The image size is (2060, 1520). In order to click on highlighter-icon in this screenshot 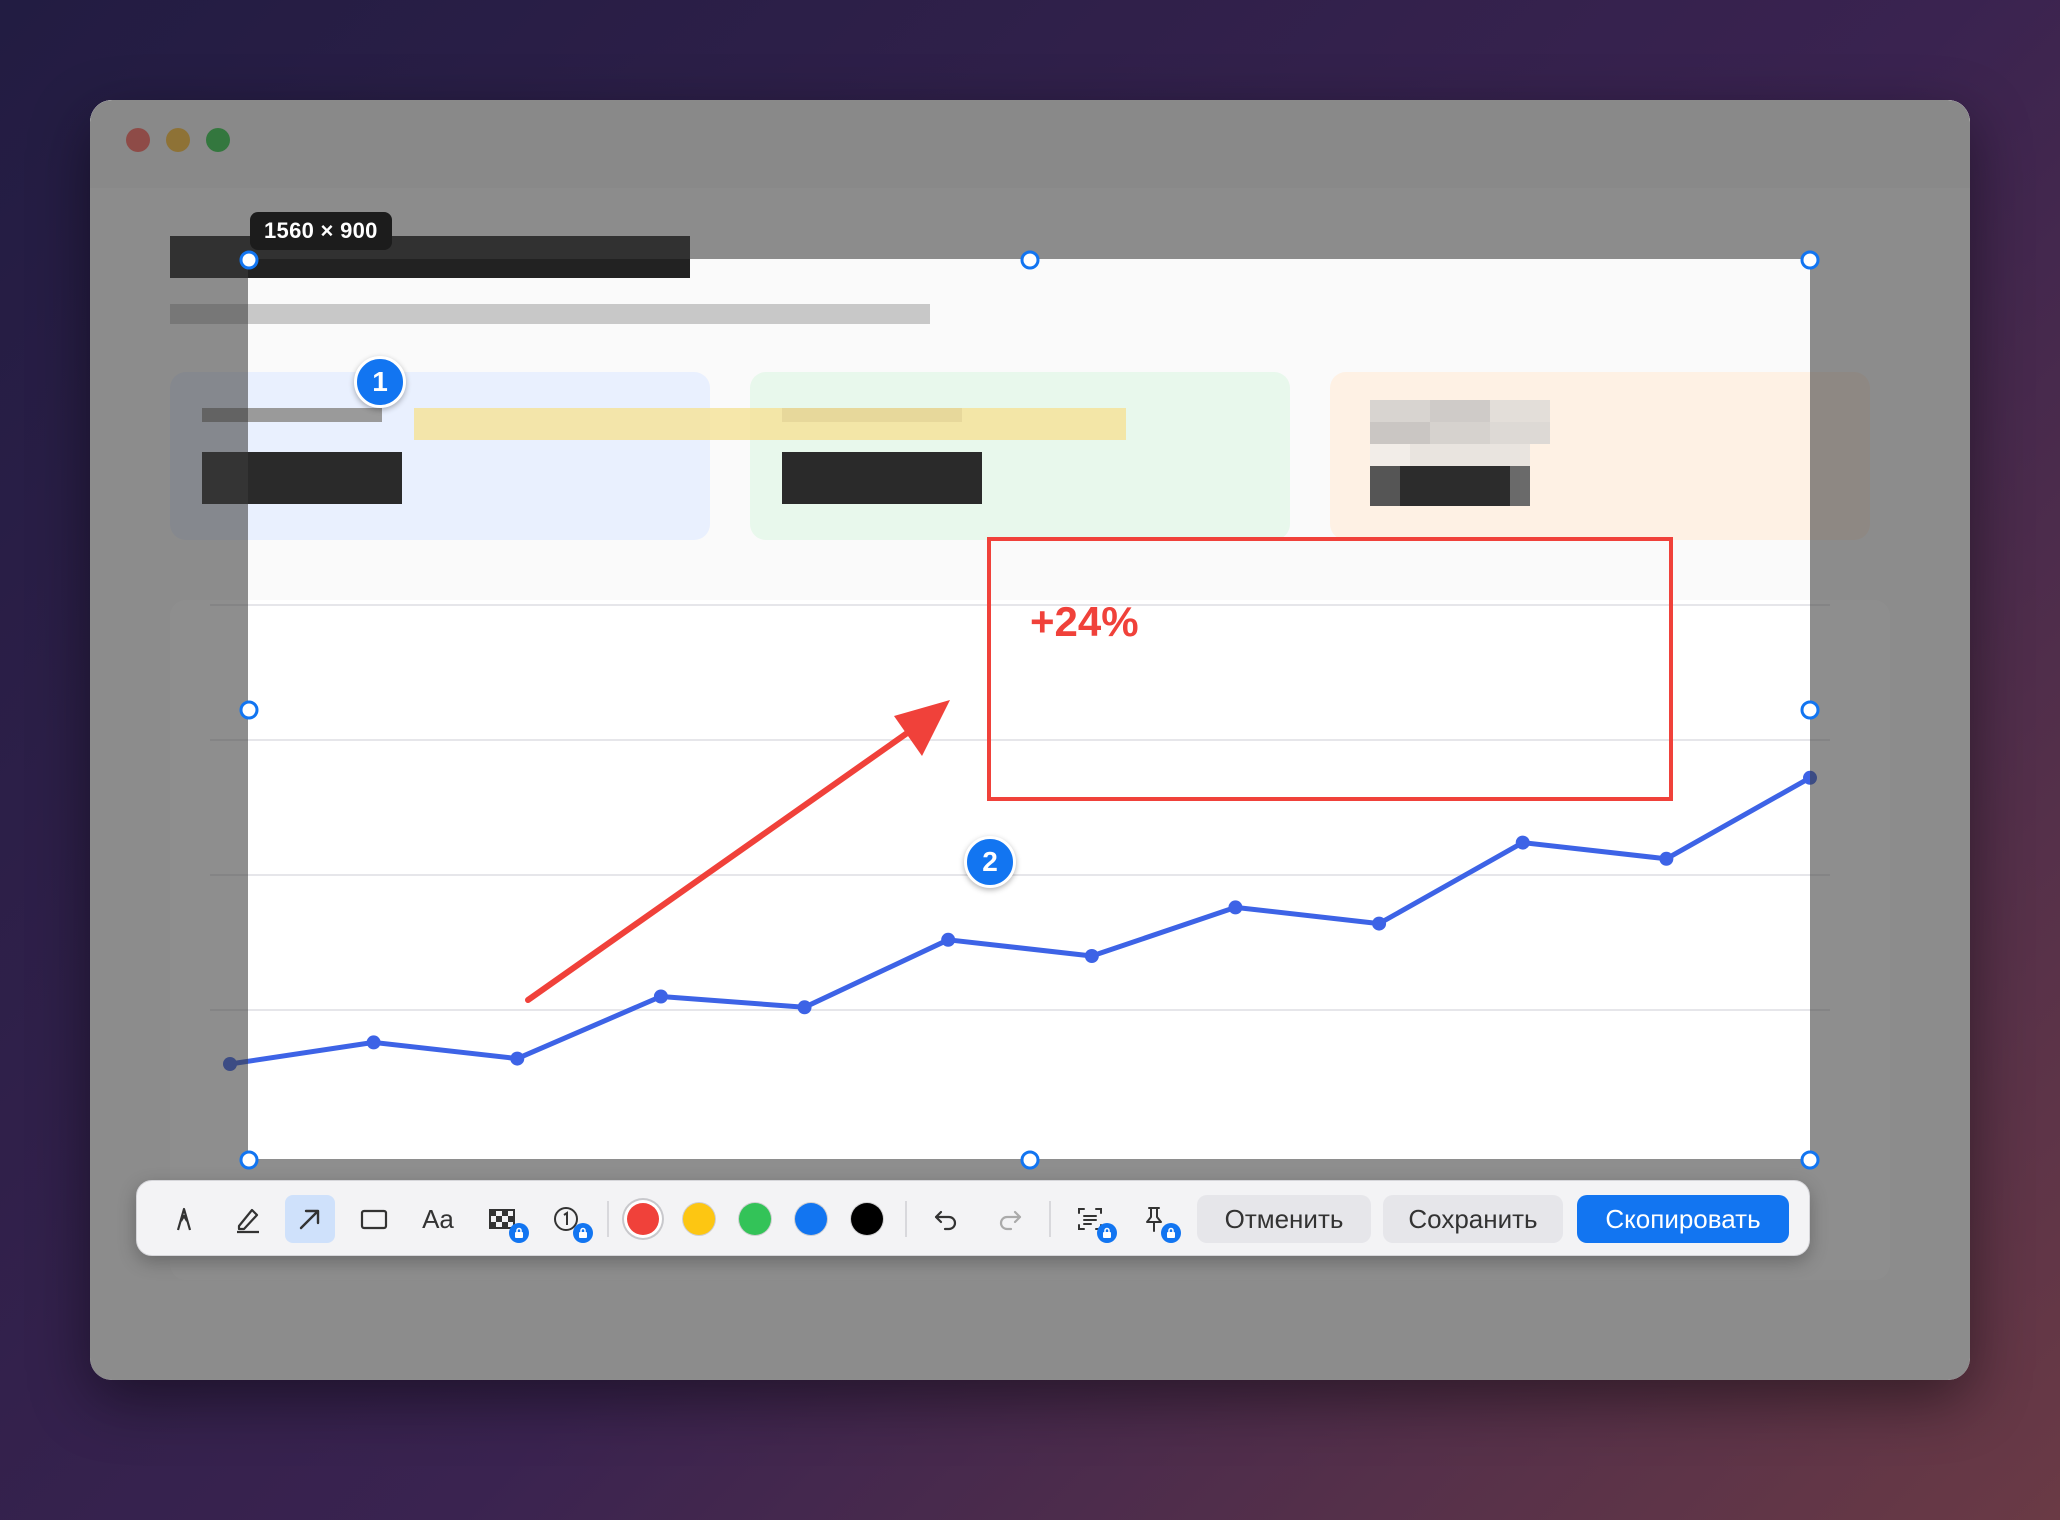, I will do `click(248, 1221)`.